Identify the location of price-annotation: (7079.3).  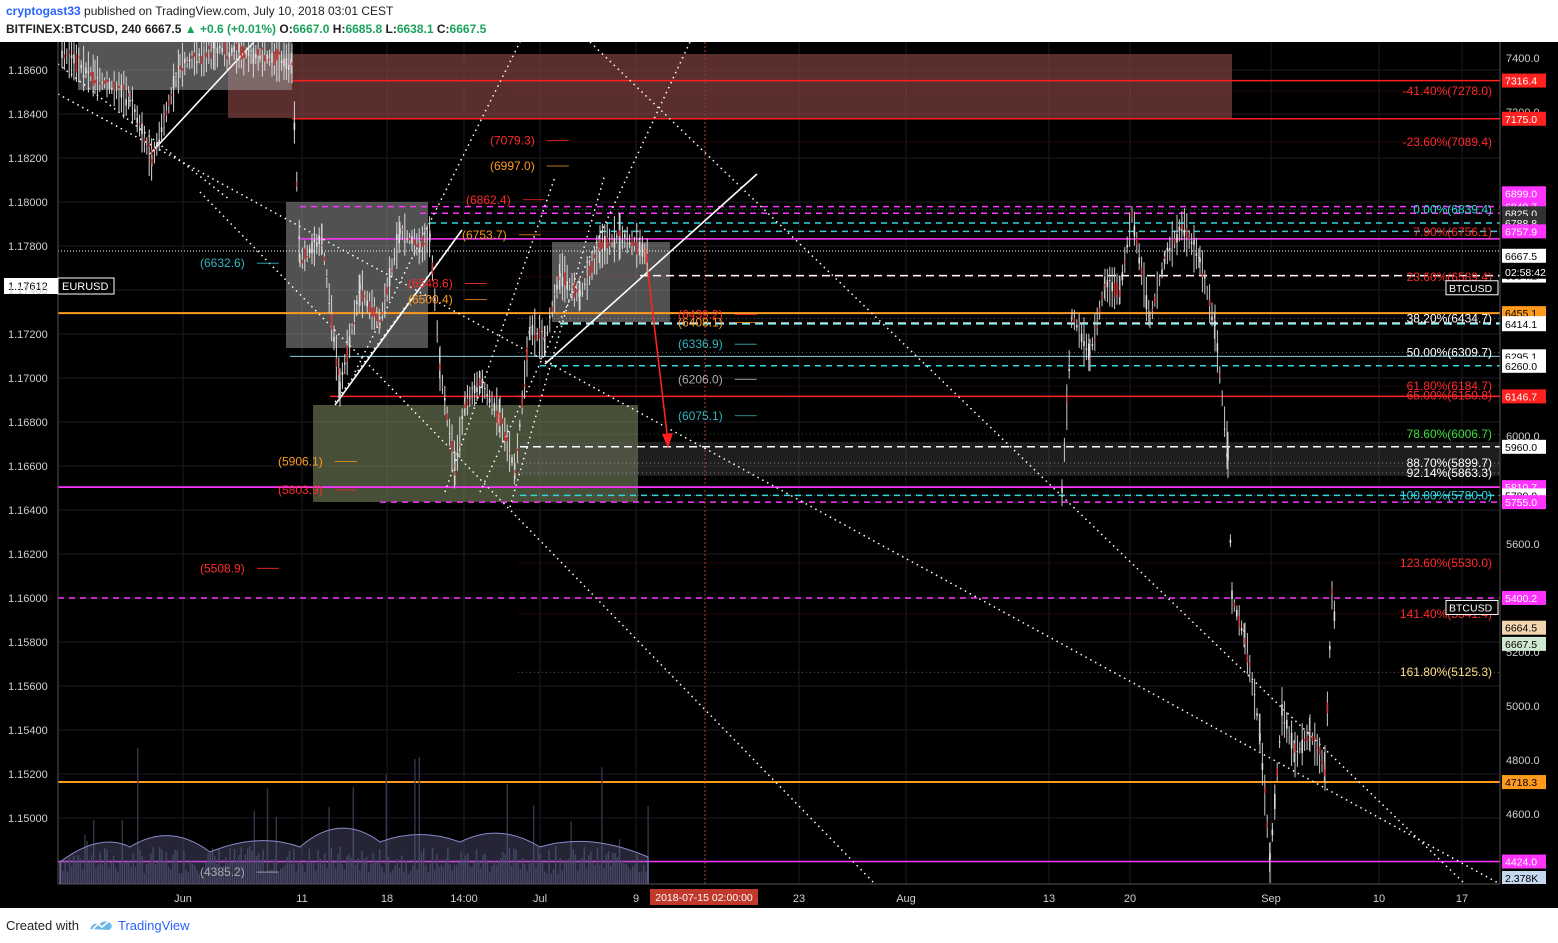
(512, 140).